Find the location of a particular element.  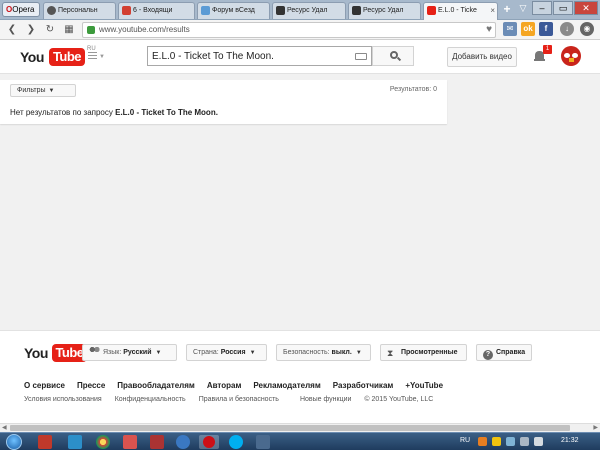

tab-3: Форум вСезд is located at coordinates (233, 10).